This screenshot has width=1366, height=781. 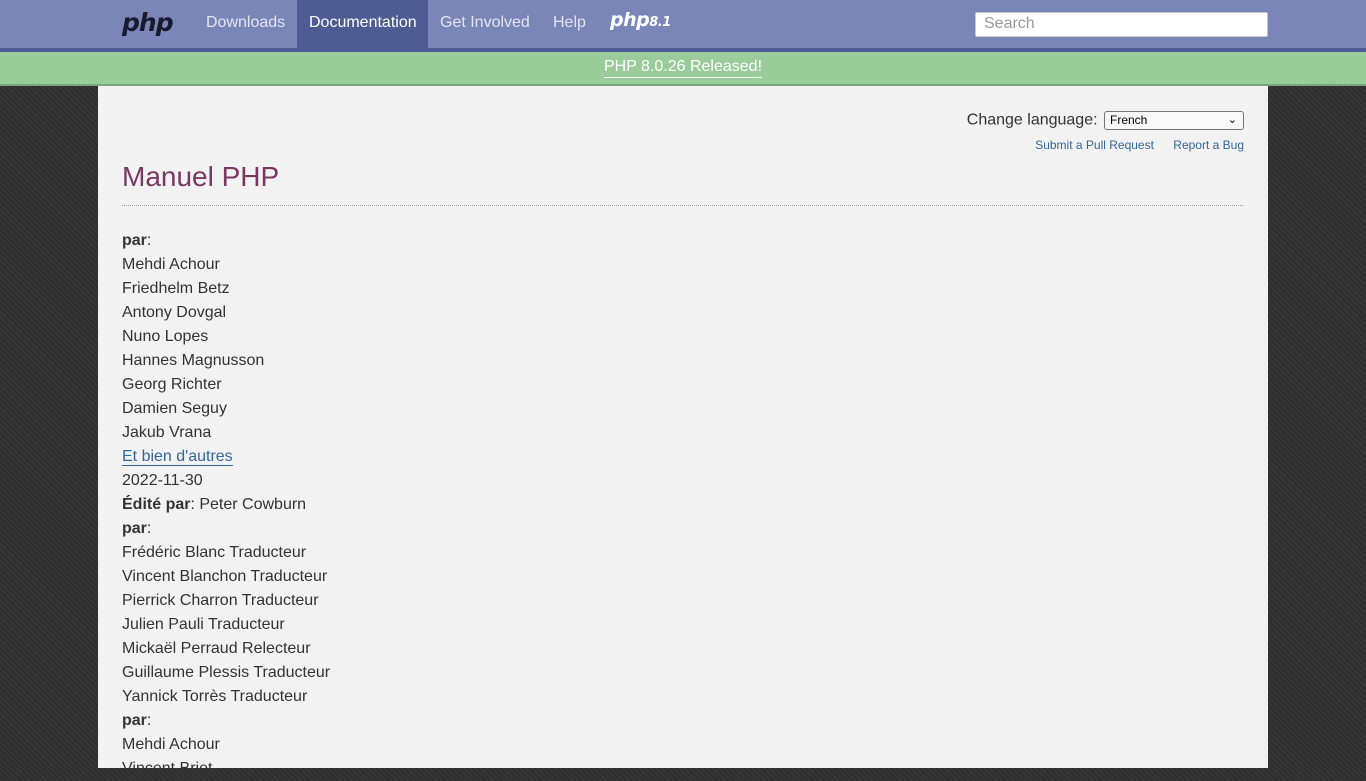 I want to click on list-item: Damien Seguy, so click(x=174, y=408).